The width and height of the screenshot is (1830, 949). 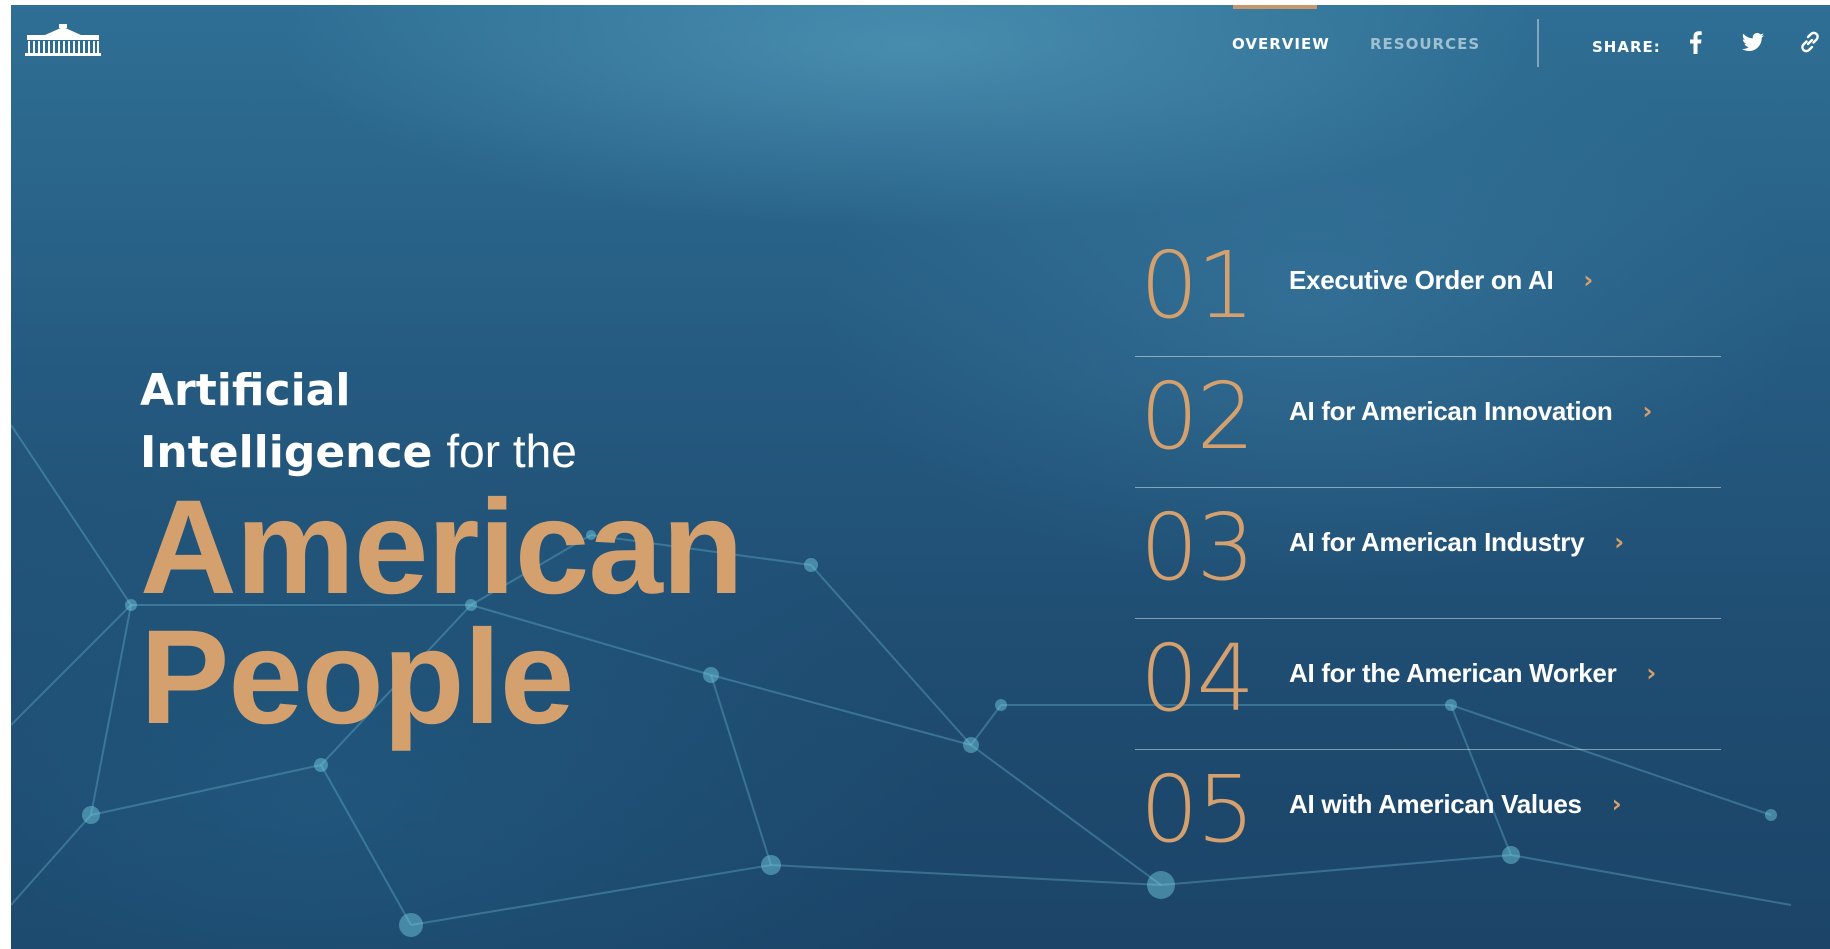 What do you see at coordinates (1197, 285) in the screenshot?
I see `menu-item-number: 01` at bounding box center [1197, 285].